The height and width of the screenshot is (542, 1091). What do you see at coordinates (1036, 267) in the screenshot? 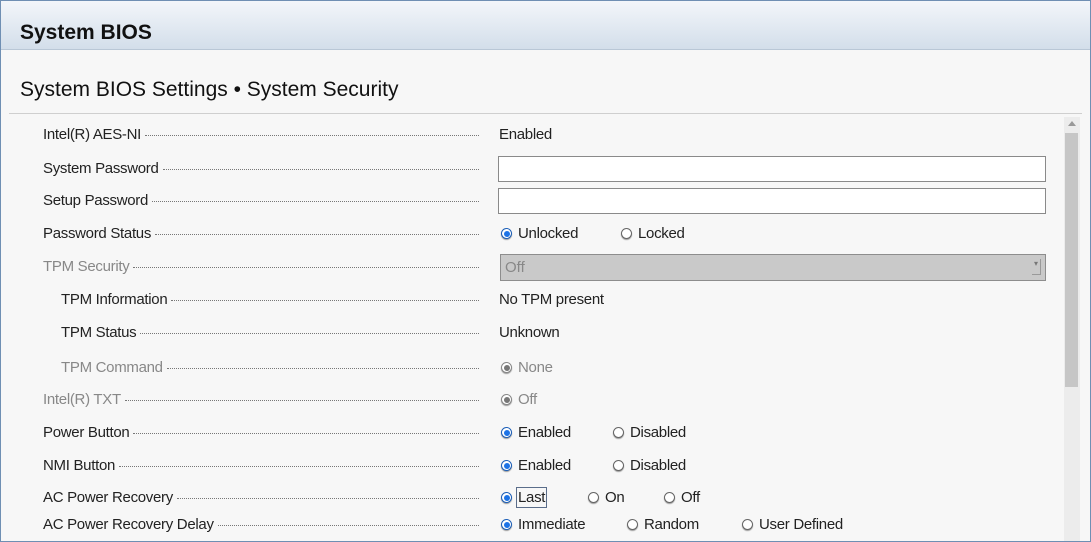
I see `dropdown-arrow-icon: ▾` at bounding box center [1036, 267].